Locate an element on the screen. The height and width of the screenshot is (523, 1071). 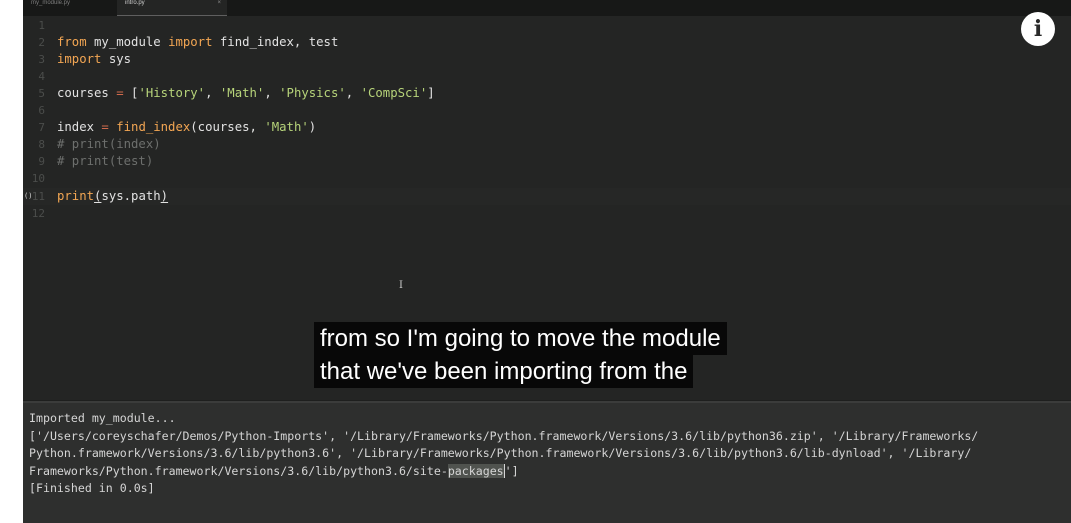
code-line: 7 index = find_index(courses, 'Math') is located at coordinates (547, 127).